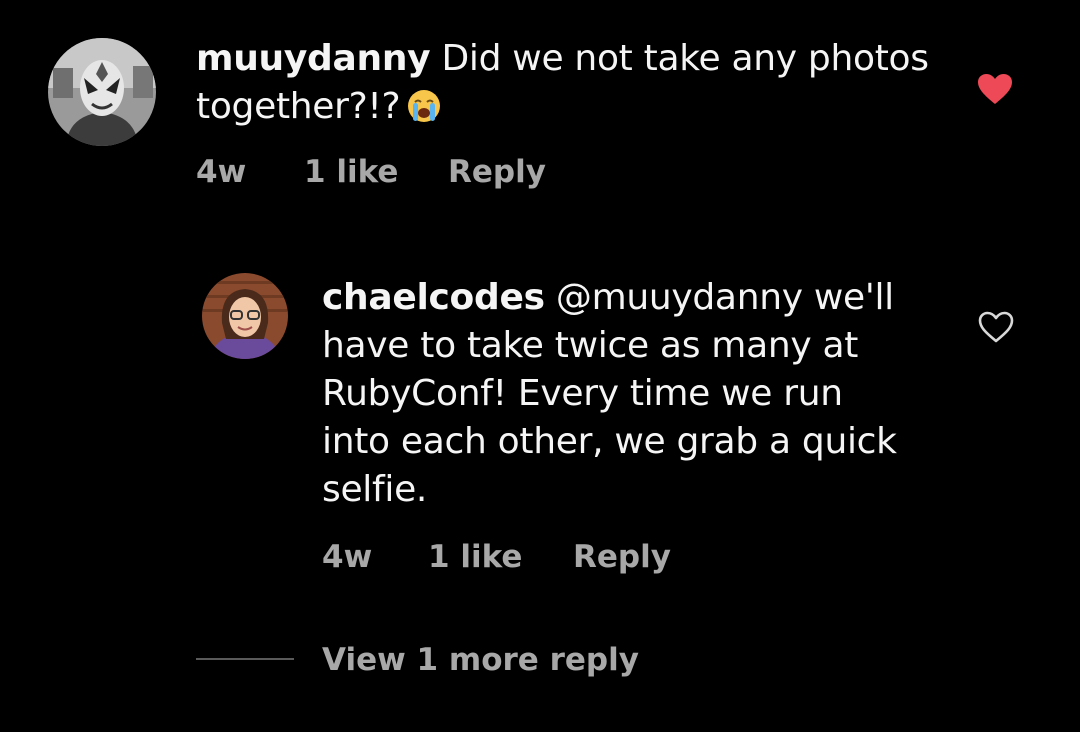  I want to click on heart-outline-icon, so click(996, 327).